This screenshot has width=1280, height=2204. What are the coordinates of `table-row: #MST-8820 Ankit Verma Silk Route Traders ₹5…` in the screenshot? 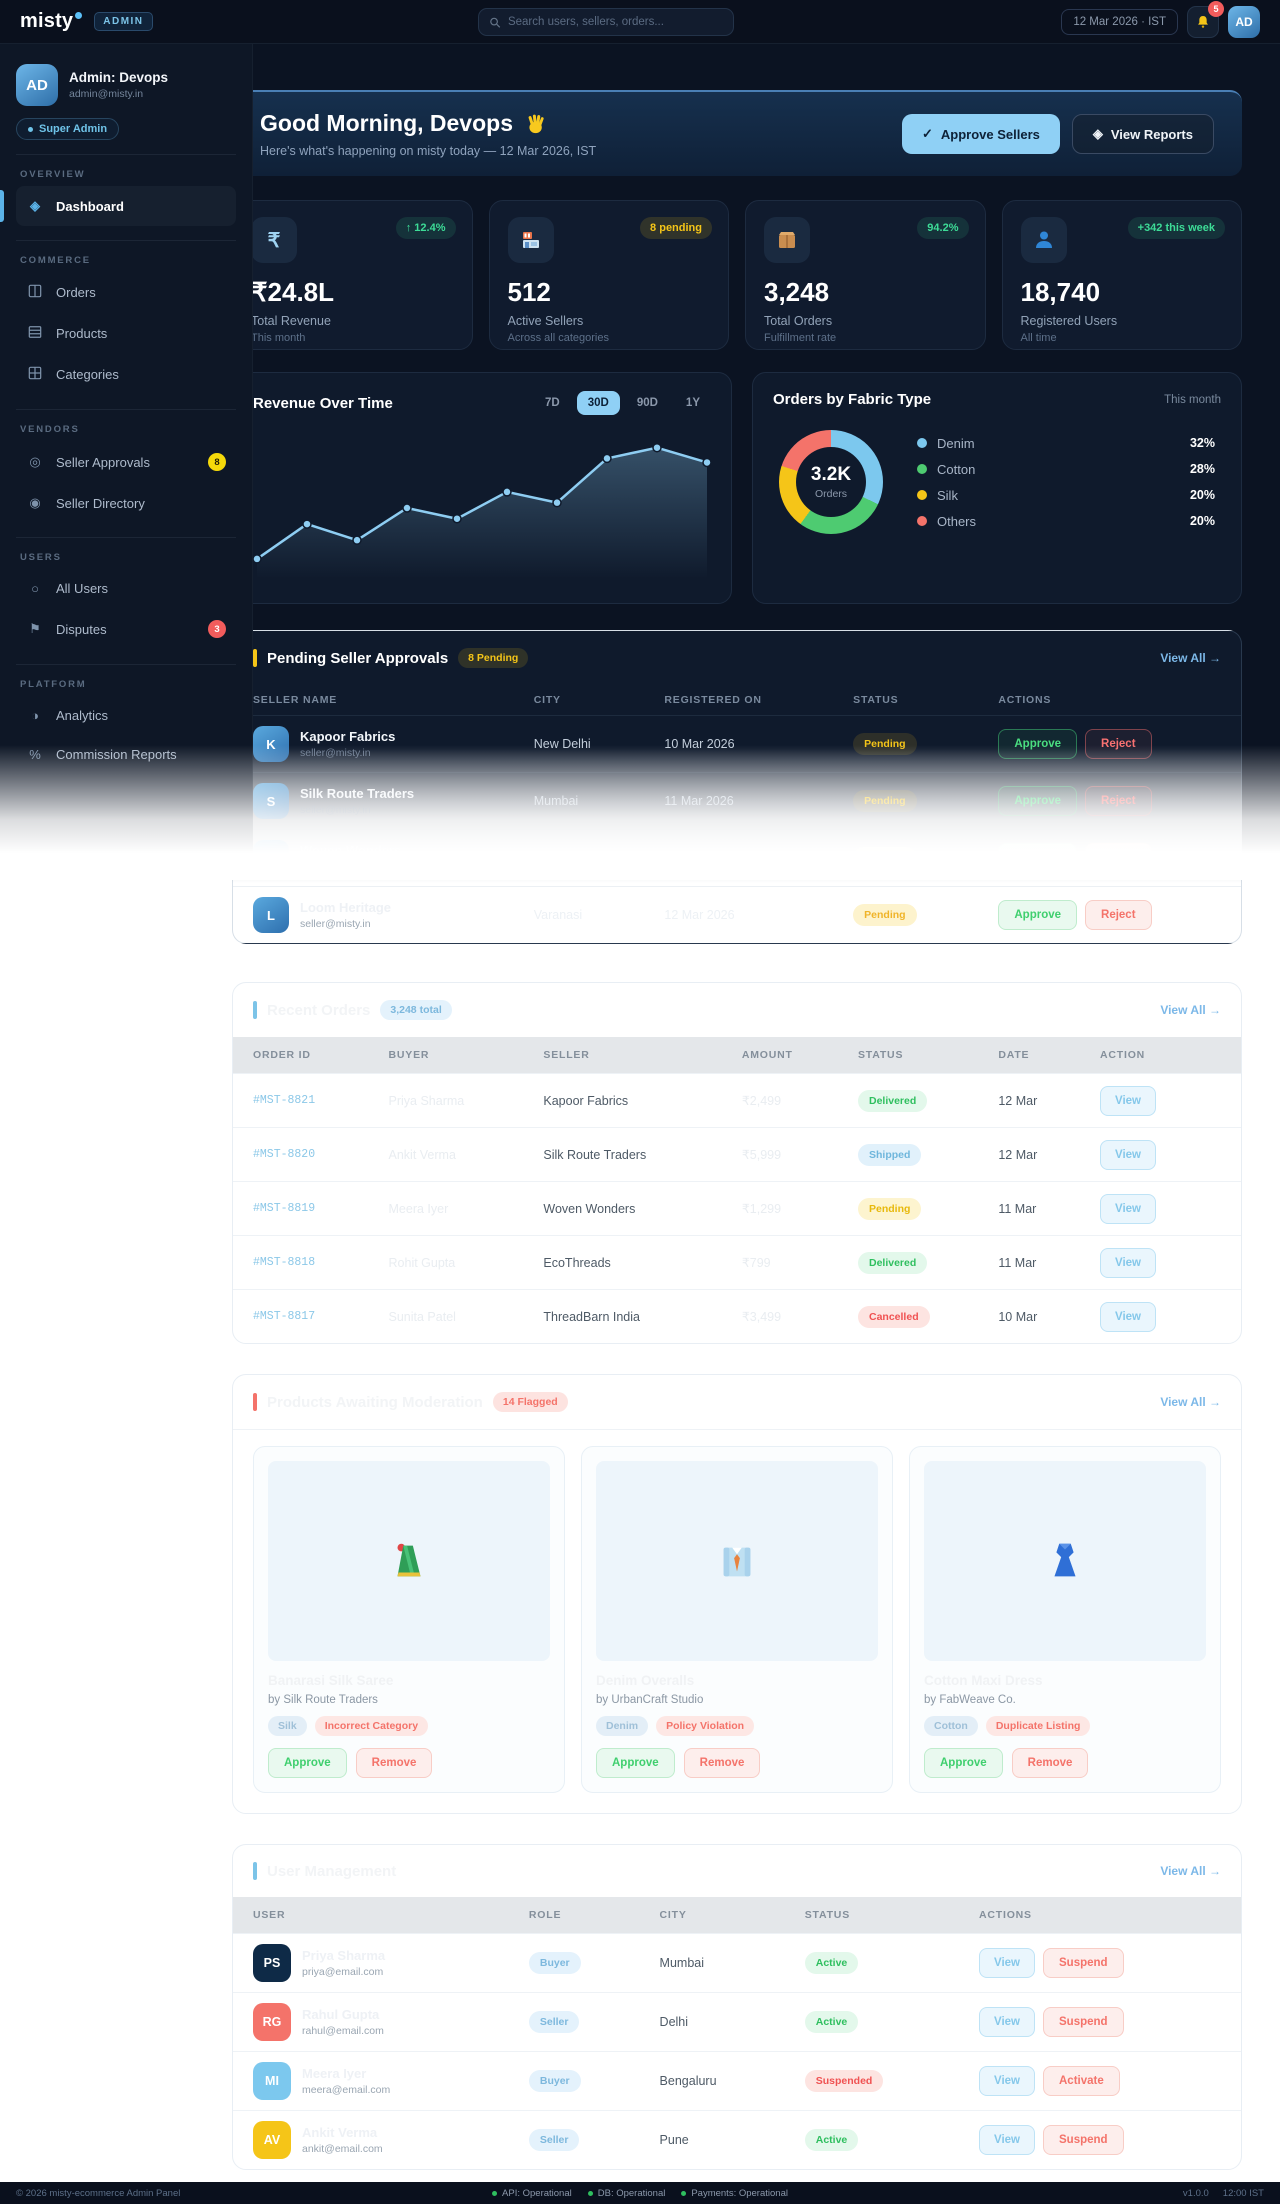 It's located at (737, 1154).